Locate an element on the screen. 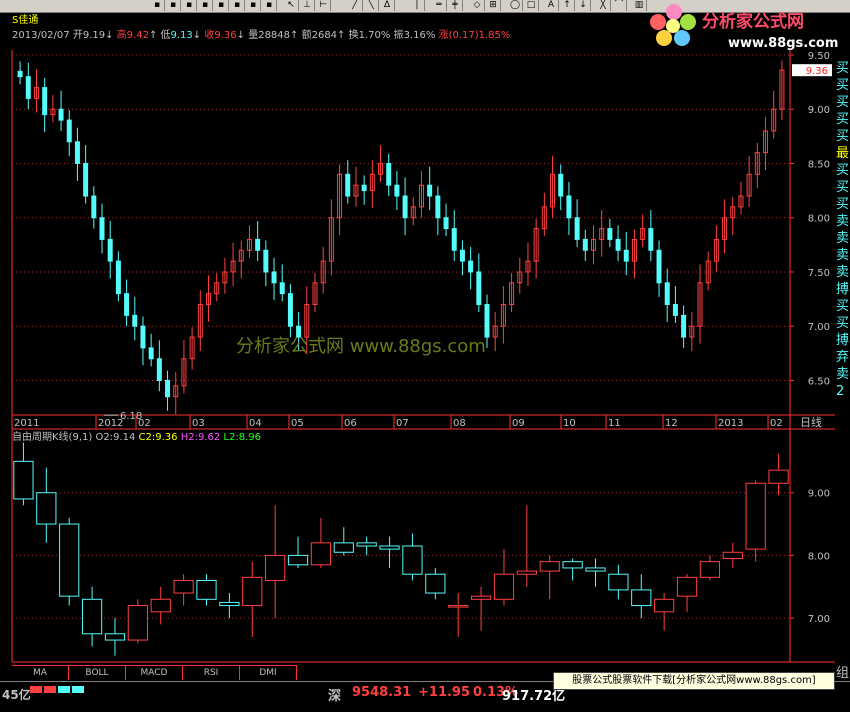  date-tick-label: 2012 is located at coordinates (110, 423).